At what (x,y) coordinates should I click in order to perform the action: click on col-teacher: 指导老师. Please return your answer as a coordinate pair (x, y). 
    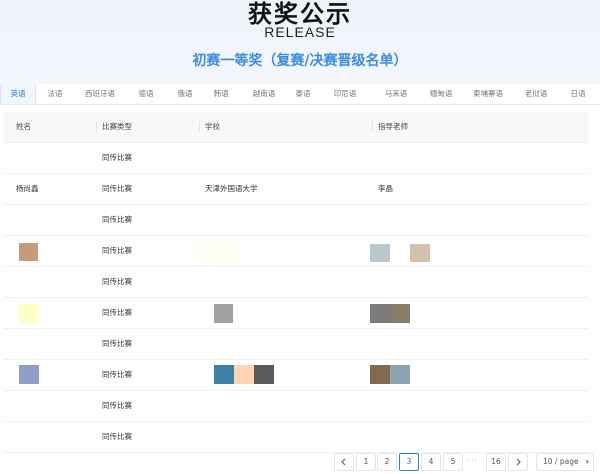
    Looking at the image, I should click on (390, 127).